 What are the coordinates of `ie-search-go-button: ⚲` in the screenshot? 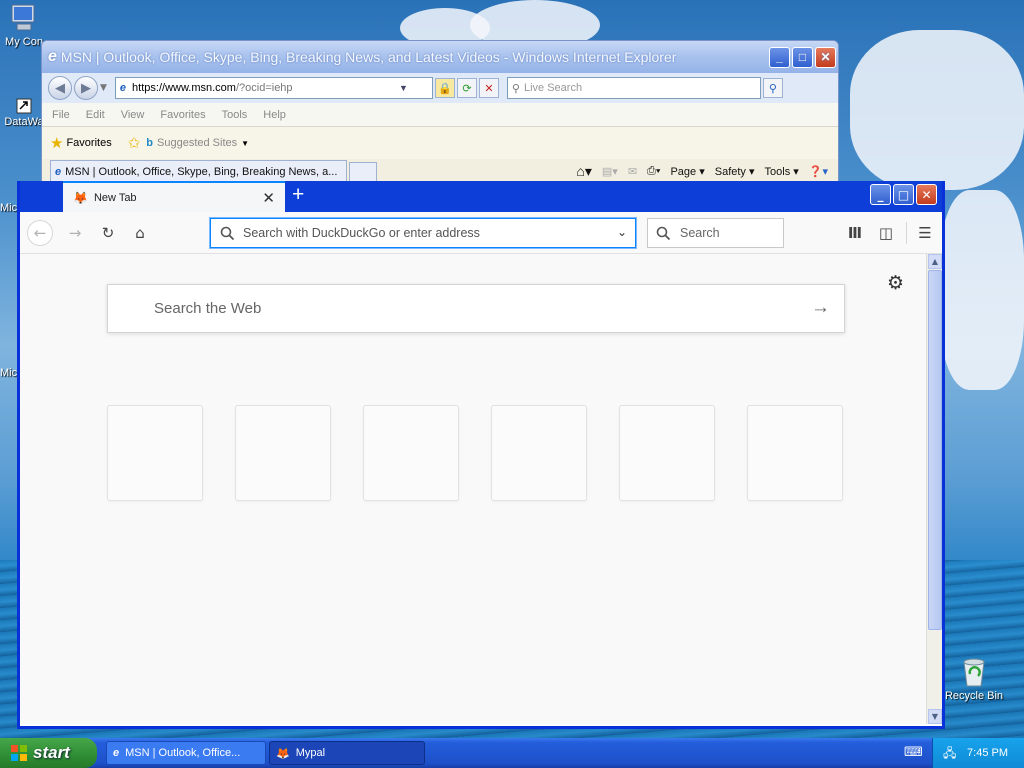 It's located at (772, 88).